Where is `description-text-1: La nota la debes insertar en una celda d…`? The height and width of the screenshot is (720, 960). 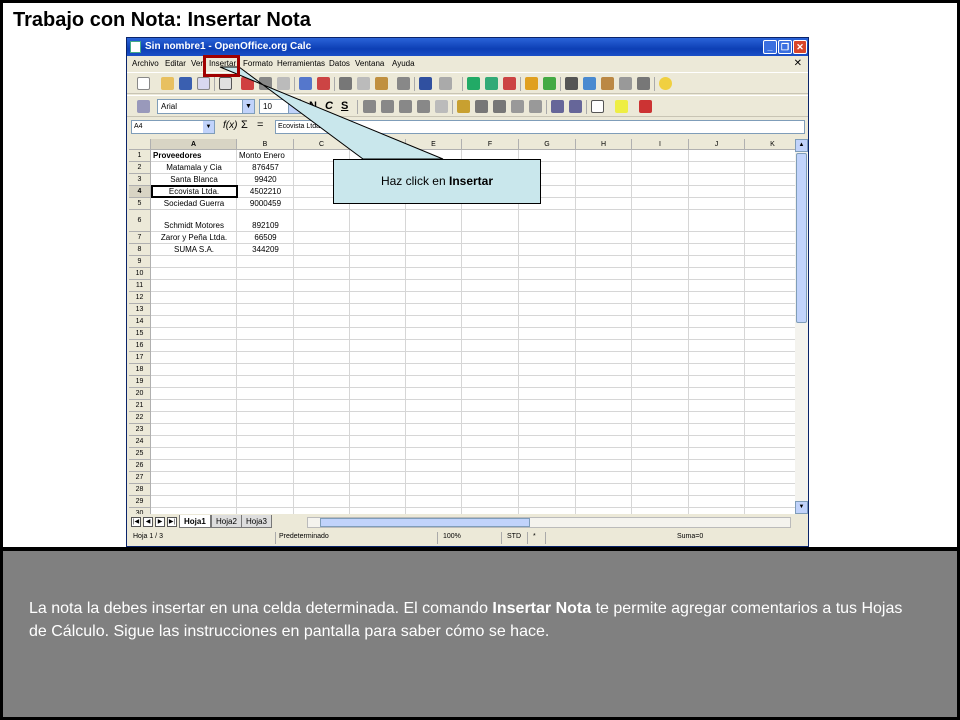
description-text-1: La nota la debes insertar en una celda d… is located at coordinates (261, 608).